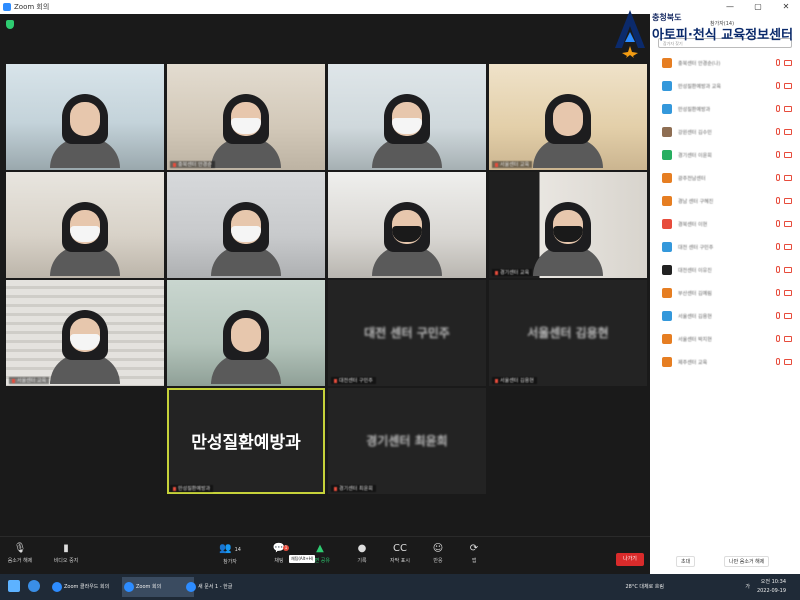 The width and height of the screenshot is (800, 600). Describe the element at coordinates (246, 117) in the screenshot. I see `video-tile: 충북센터 안경순` at that location.